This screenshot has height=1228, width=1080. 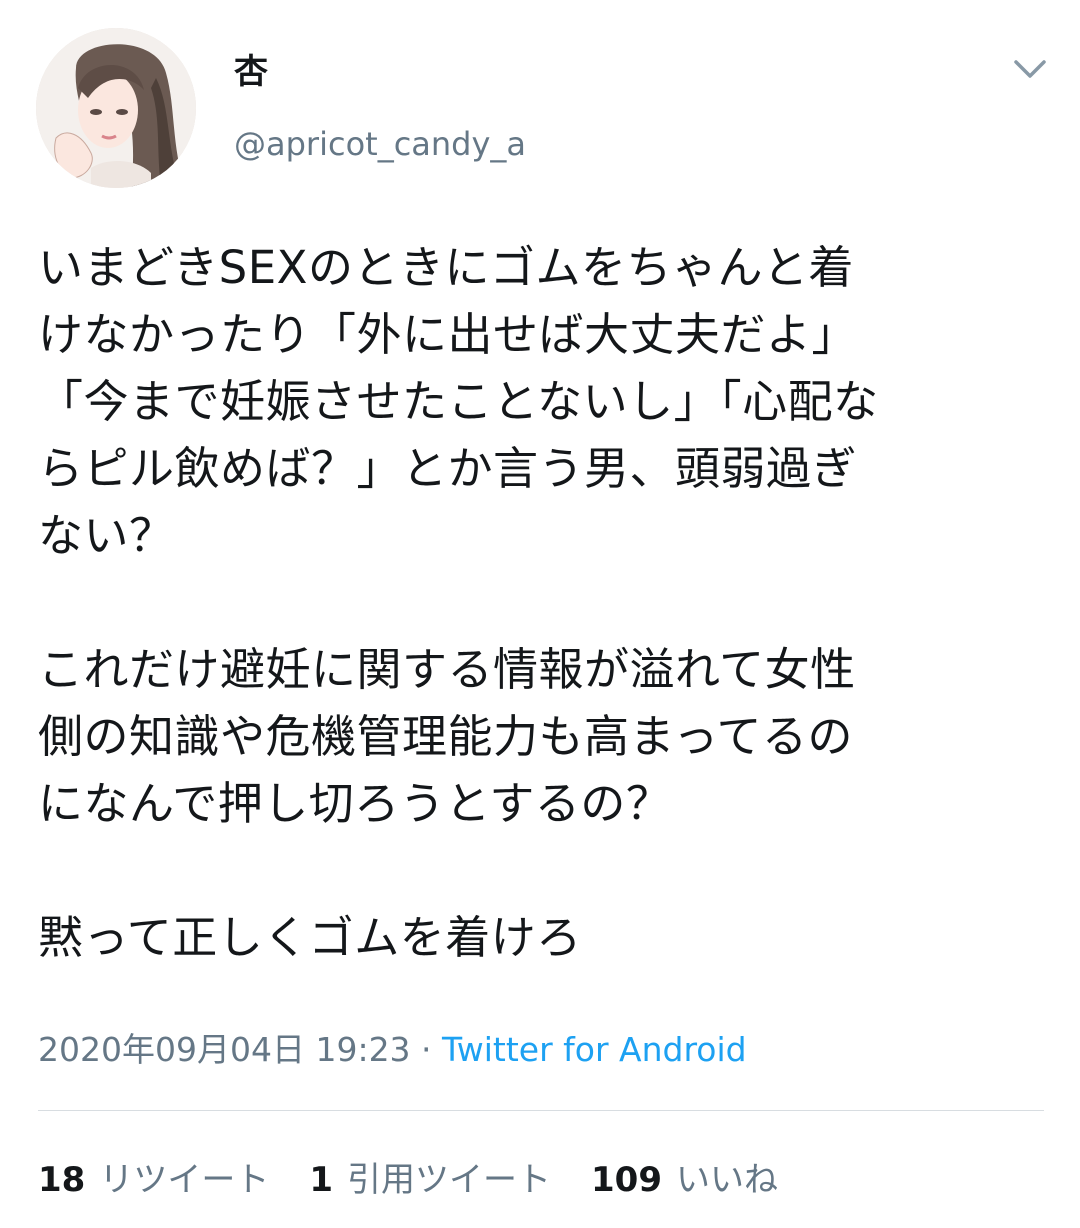 I want to click on quotes-count: 1, so click(x=321, y=1180).